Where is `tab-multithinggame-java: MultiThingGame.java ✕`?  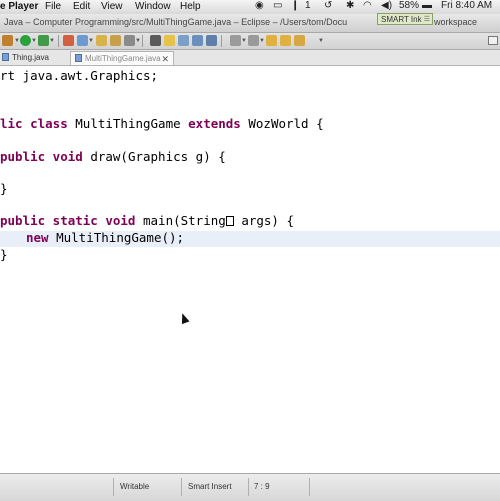
tab-multithinggame-java: MultiThingGame.java ✕ is located at coordinates (122, 58).